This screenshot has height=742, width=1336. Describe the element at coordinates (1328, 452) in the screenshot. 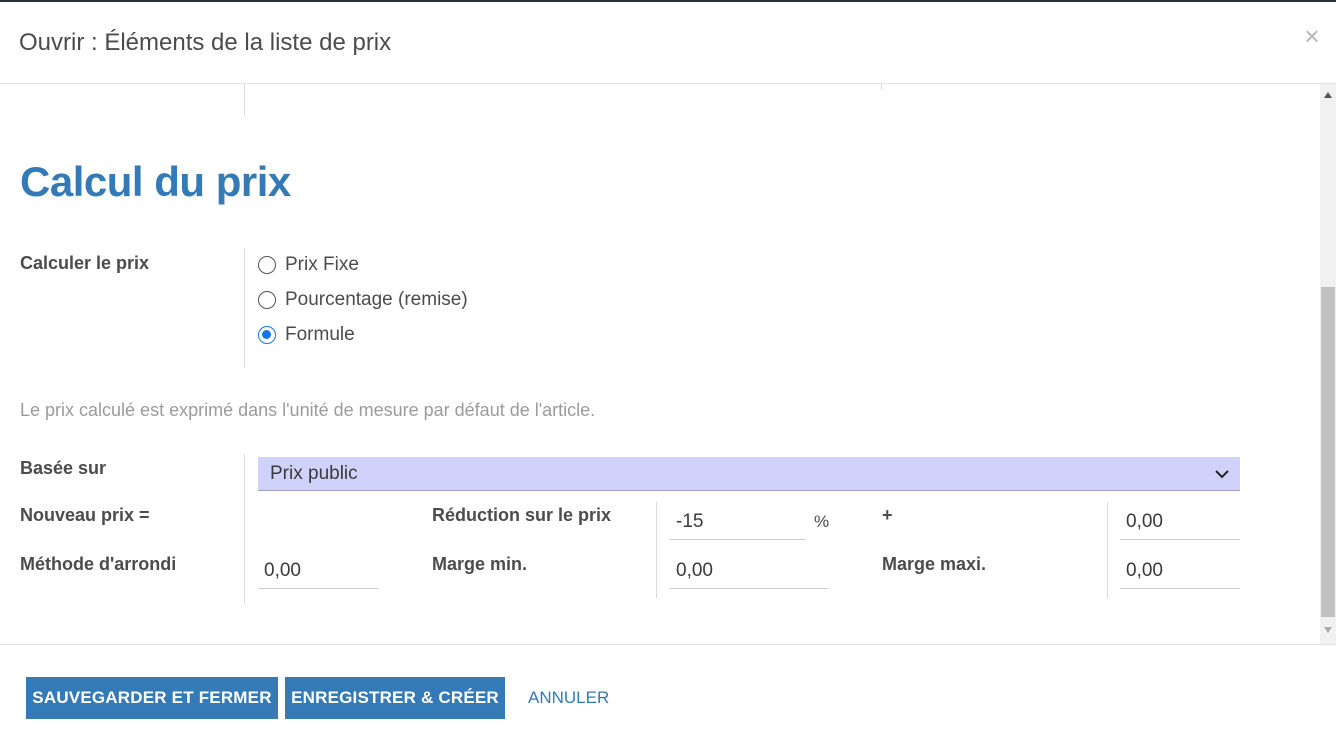

I see `scrollbar-thumb` at that location.